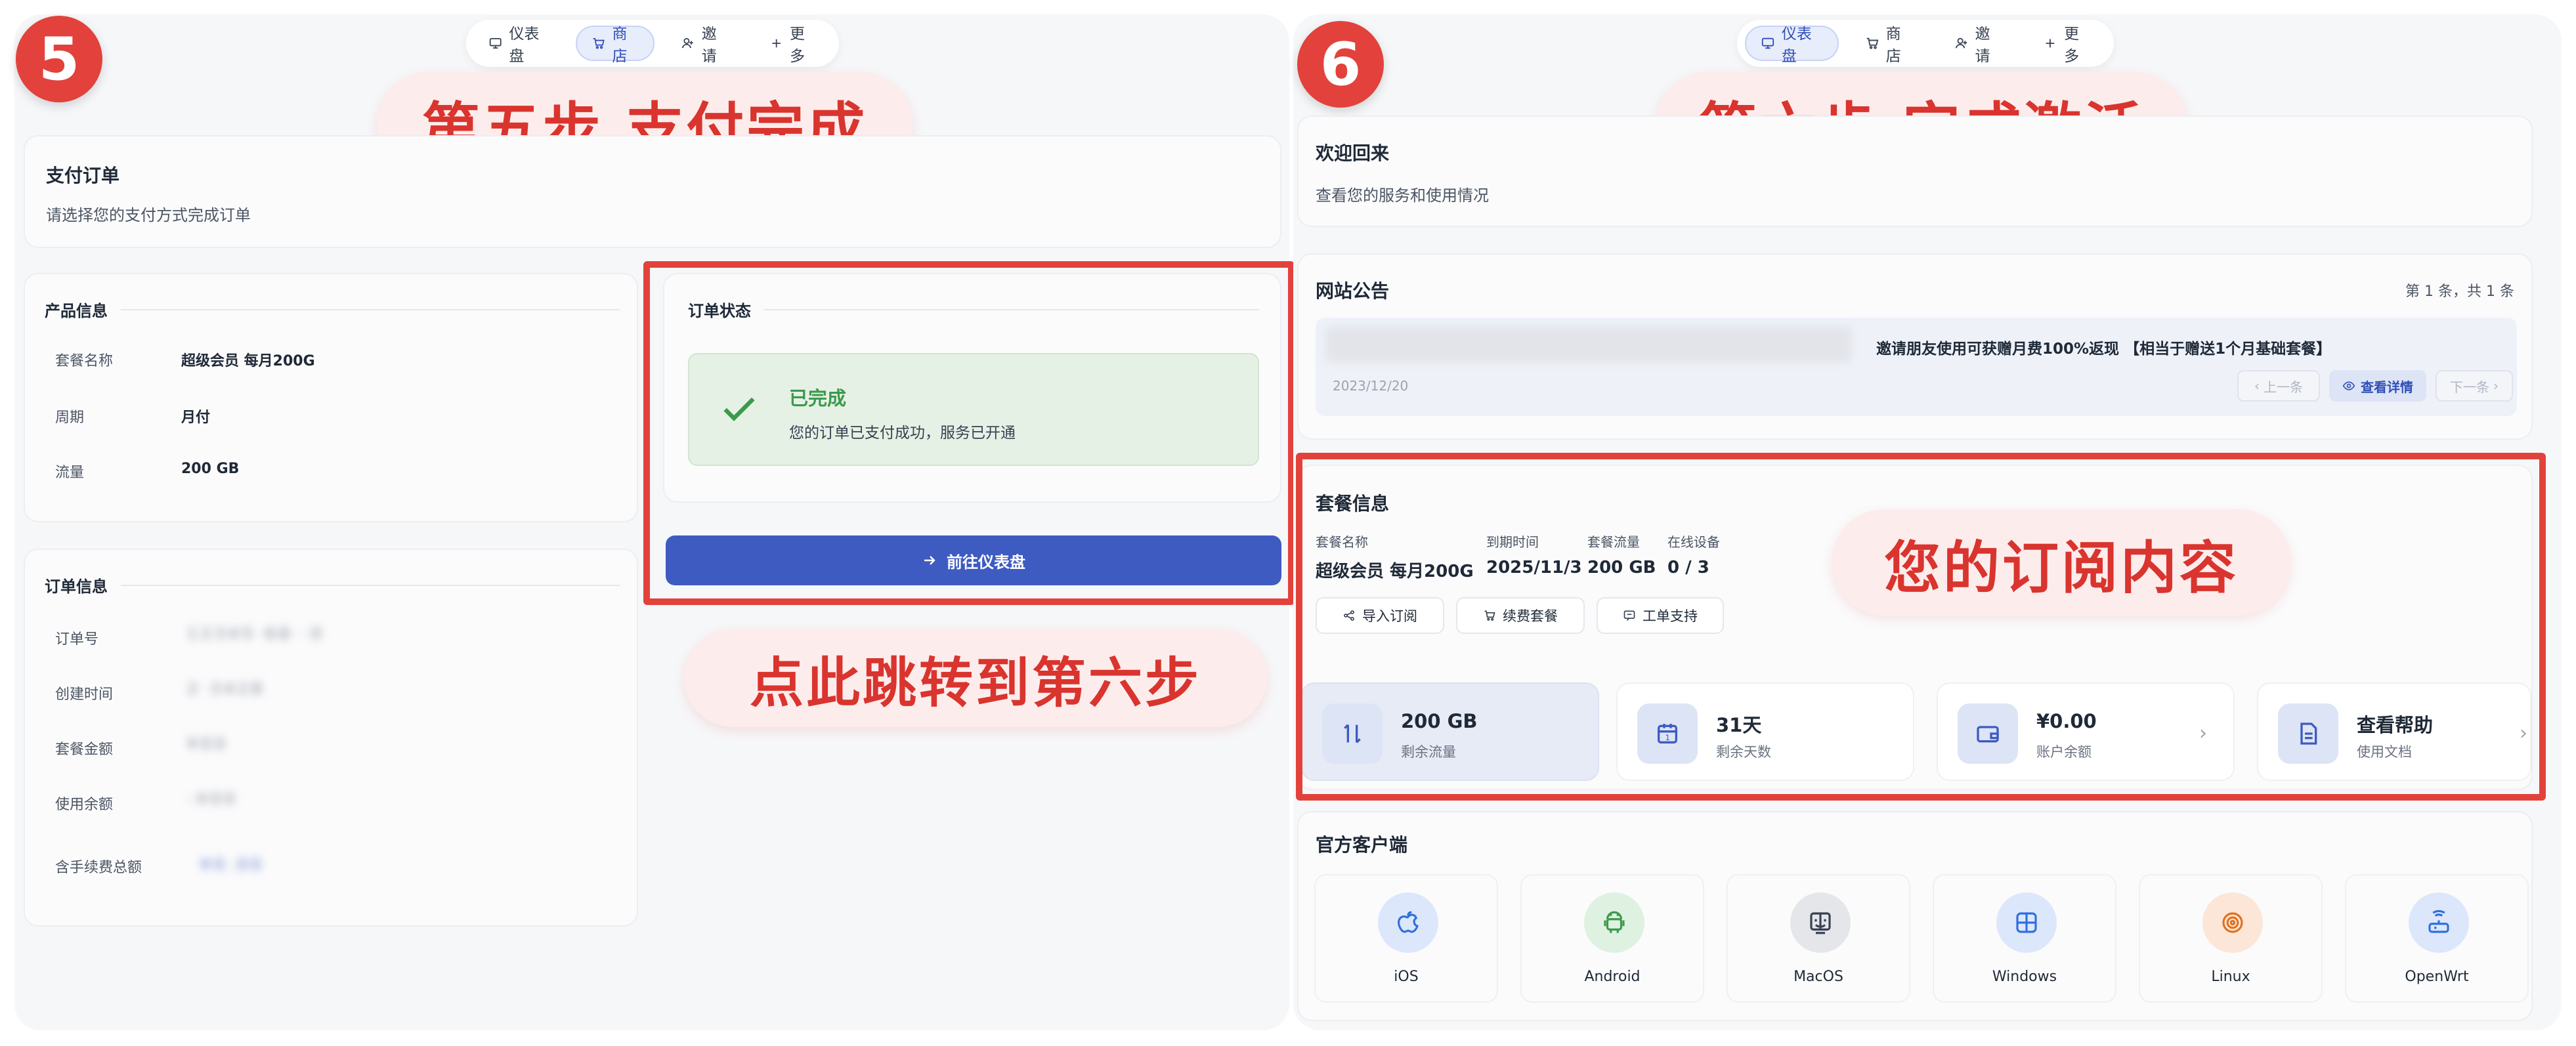 Image resolution: width=2576 pixels, height=1046 pixels. Describe the element at coordinates (1796, 45) in the screenshot. I see `nav-dashboard-right-label: 仪表盘` at that location.